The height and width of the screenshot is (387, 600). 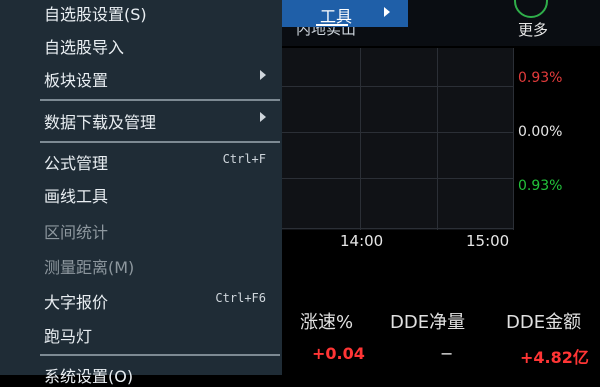 What do you see at coordinates (531, 9) in the screenshot?
I see `more-icon` at bounding box center [531, 9].